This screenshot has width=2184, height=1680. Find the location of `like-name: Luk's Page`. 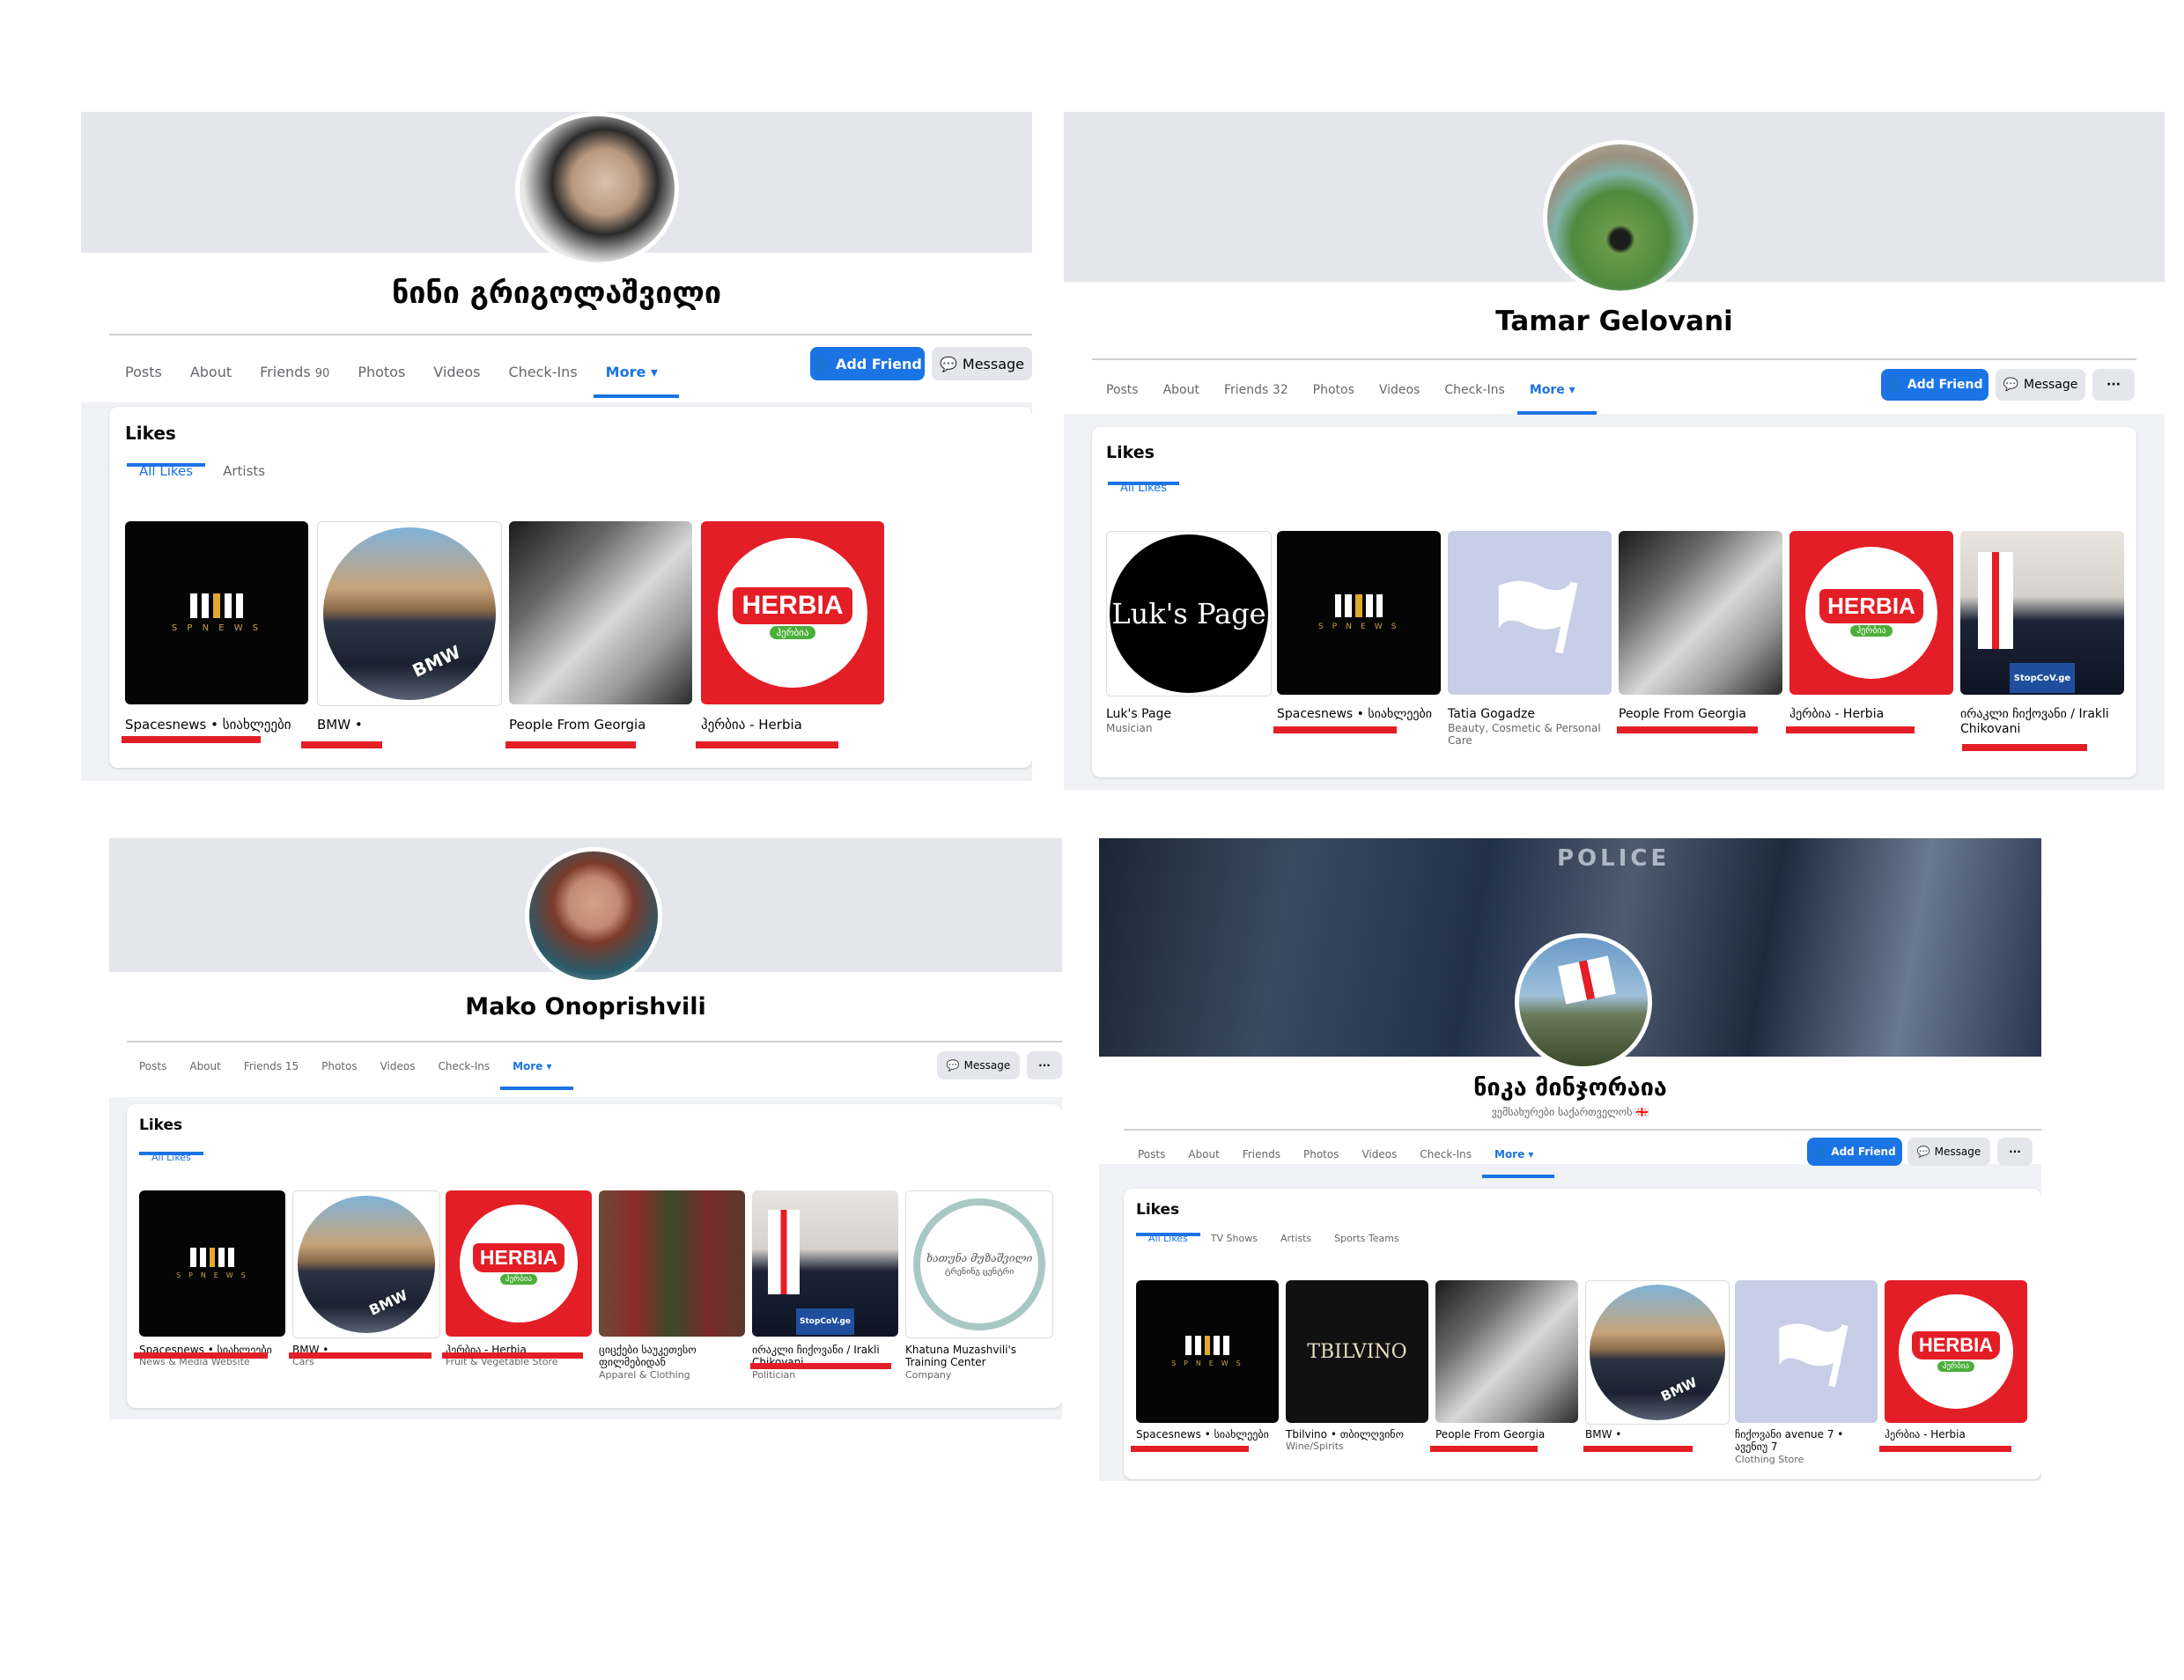

like-name: Luk's Page is located at coordinates (1138, 714).